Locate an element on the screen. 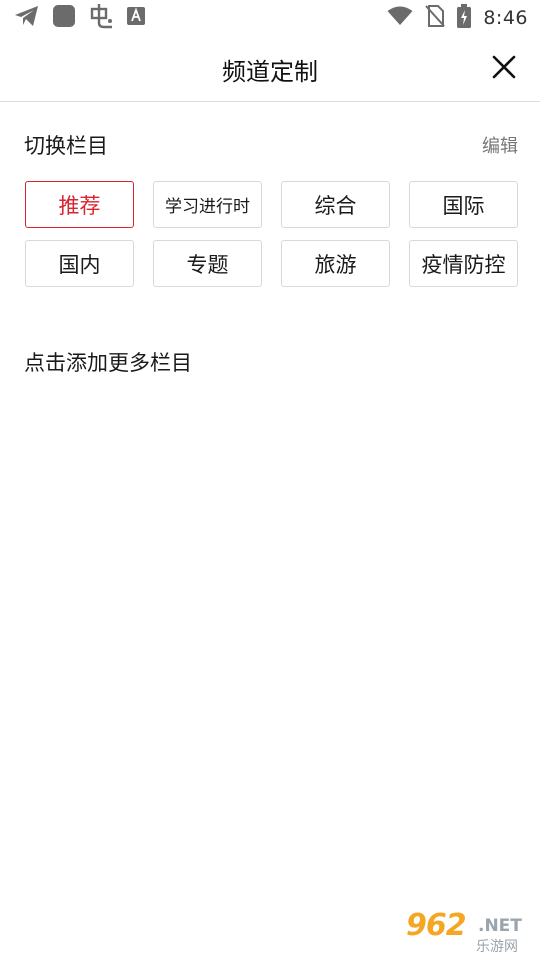 This screenshot has height=960, width=540. status-right: 8:46 is located at coordinates (457, 18).